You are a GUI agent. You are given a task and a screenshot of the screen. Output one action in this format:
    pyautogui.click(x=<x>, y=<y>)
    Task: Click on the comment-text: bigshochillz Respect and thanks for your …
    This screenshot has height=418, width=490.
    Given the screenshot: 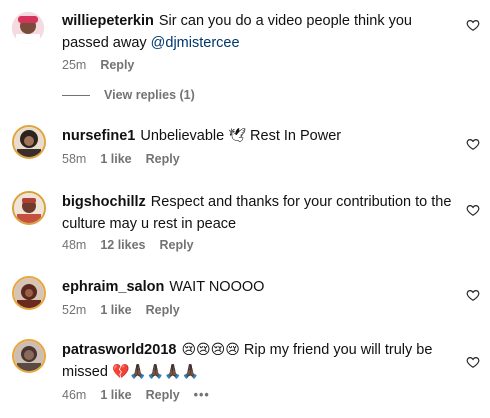 What is the action you would take?
    pyautogui.click(x=261, y=213)
    